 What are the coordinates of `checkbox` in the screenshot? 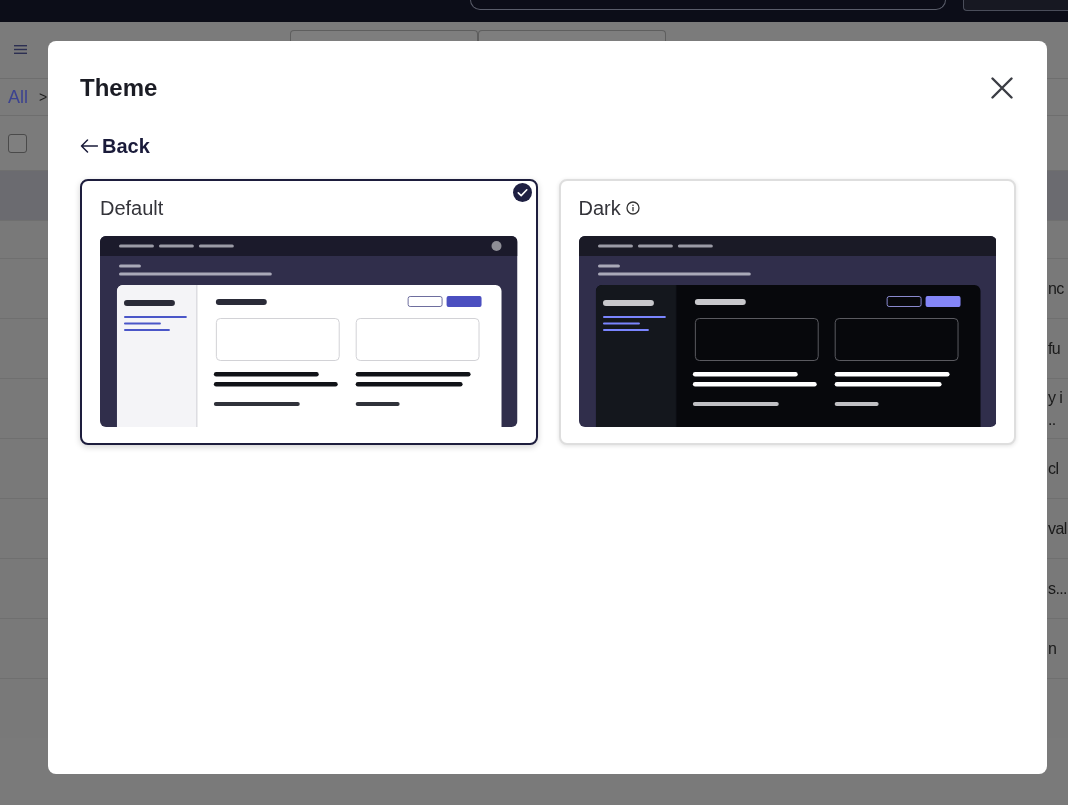 It's located at (17, 143).